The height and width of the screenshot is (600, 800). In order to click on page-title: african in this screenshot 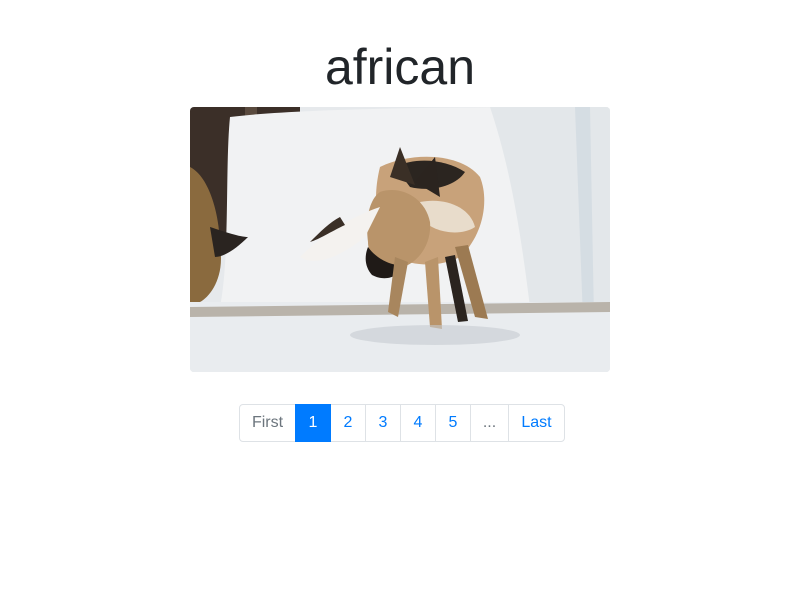, I will do `click(400, 67)`.